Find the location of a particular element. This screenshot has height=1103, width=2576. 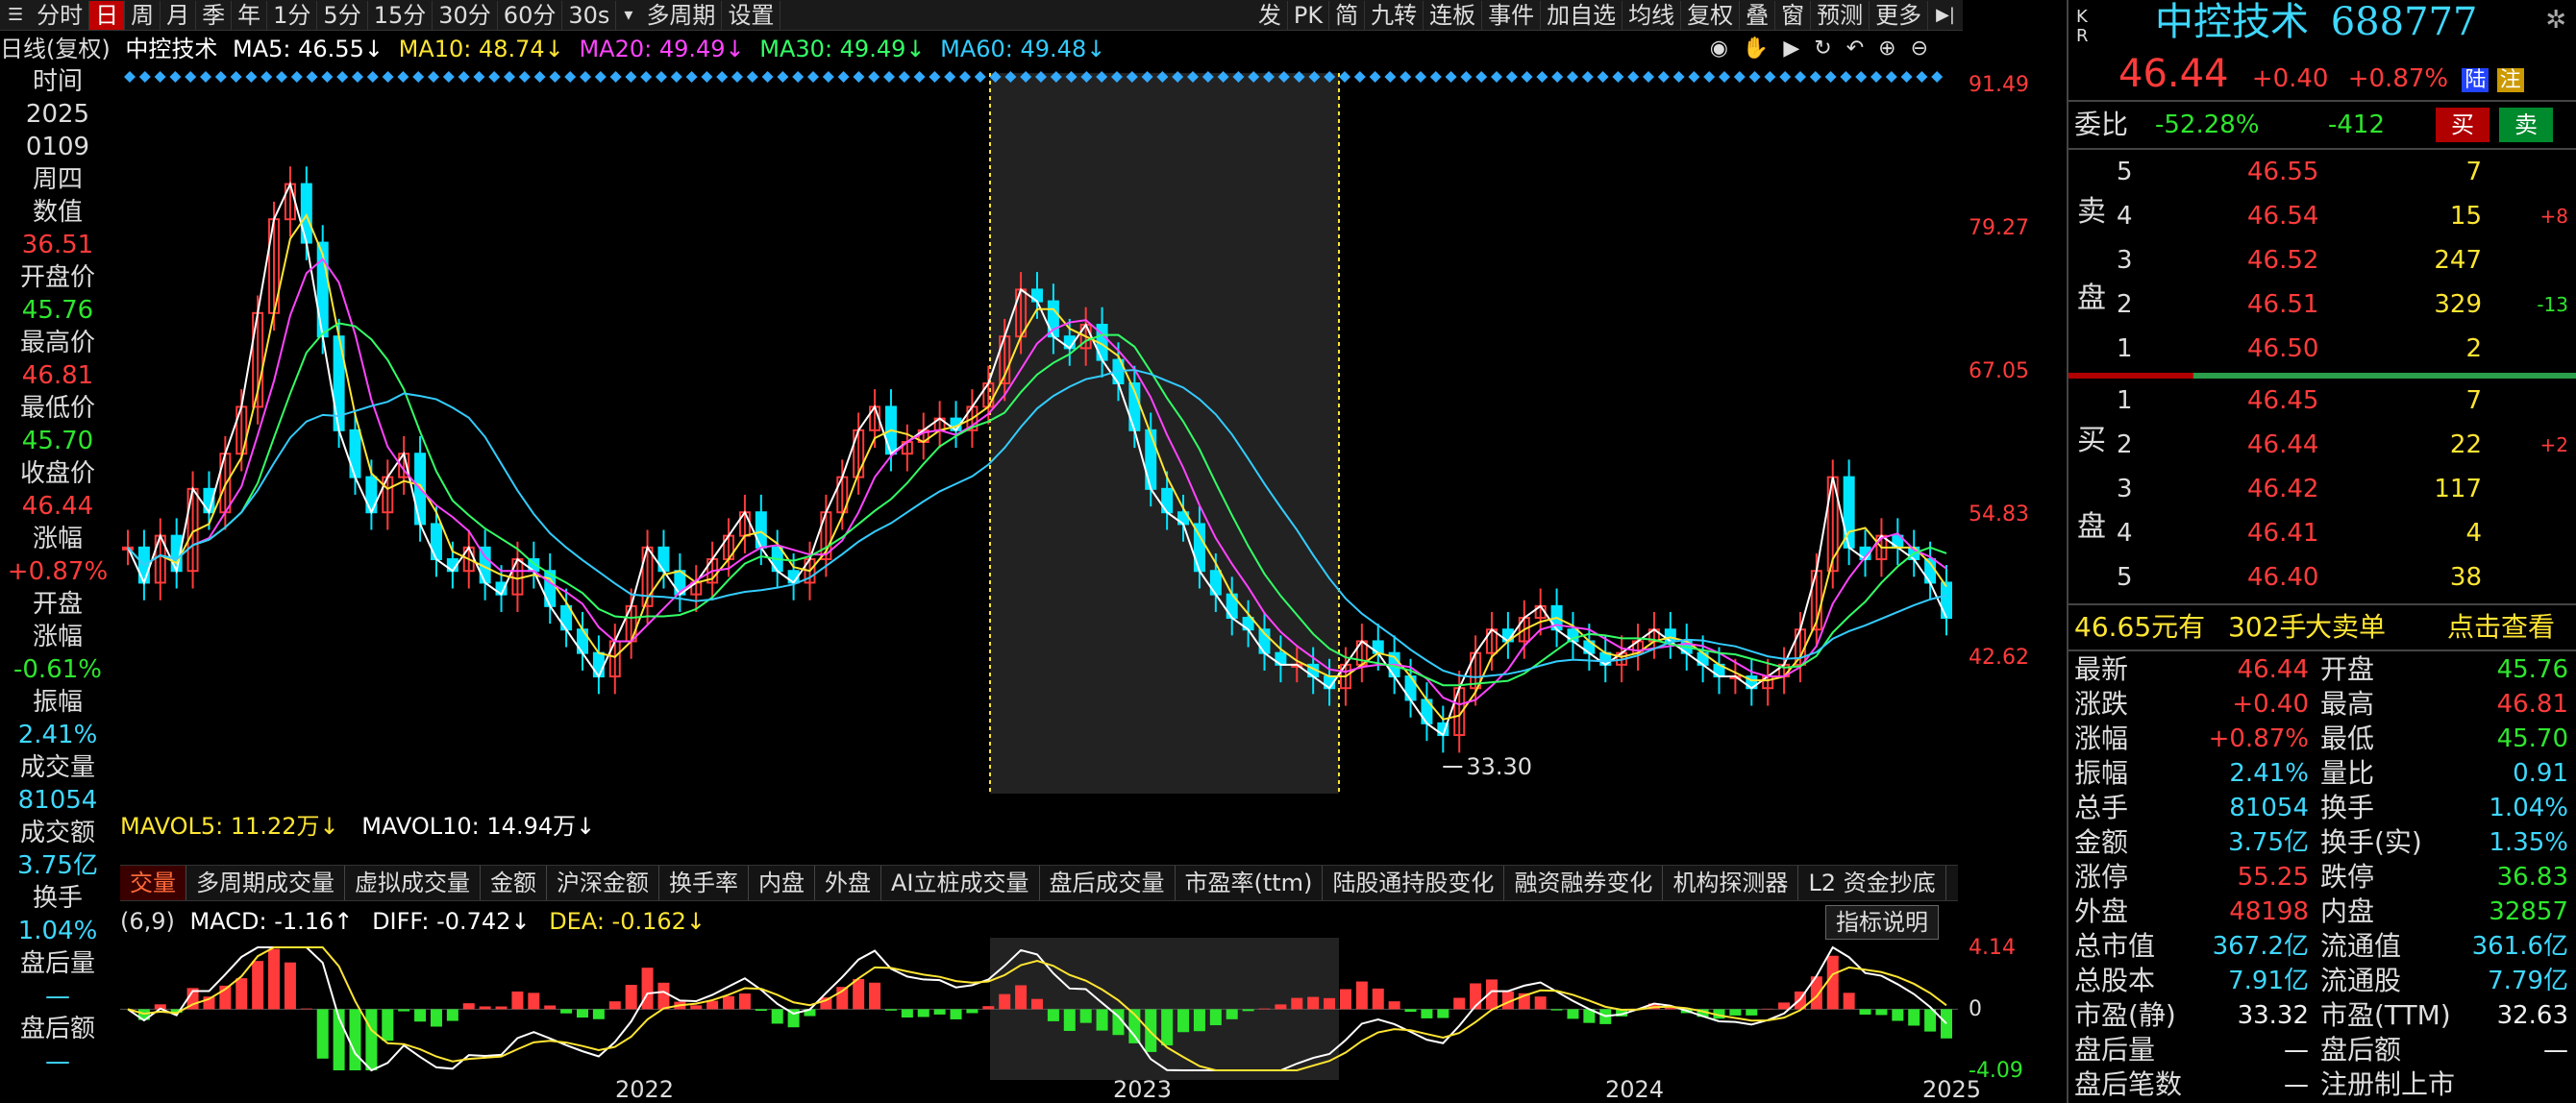

toolbar-tool-button: 连板 is located at coordinates (1453, 15).